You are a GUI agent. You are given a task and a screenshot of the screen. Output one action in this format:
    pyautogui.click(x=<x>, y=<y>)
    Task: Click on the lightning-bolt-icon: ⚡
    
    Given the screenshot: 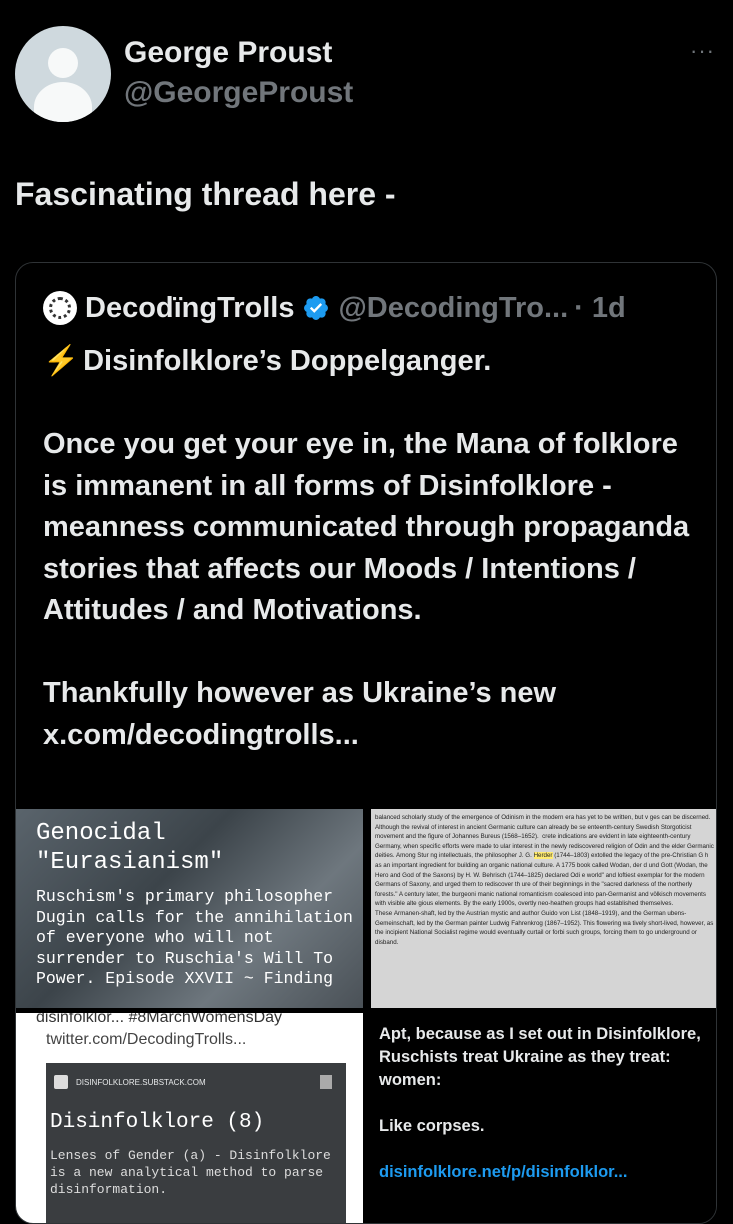 What is the action you would take?
    pyautogui.click(x=61, y=361)
    